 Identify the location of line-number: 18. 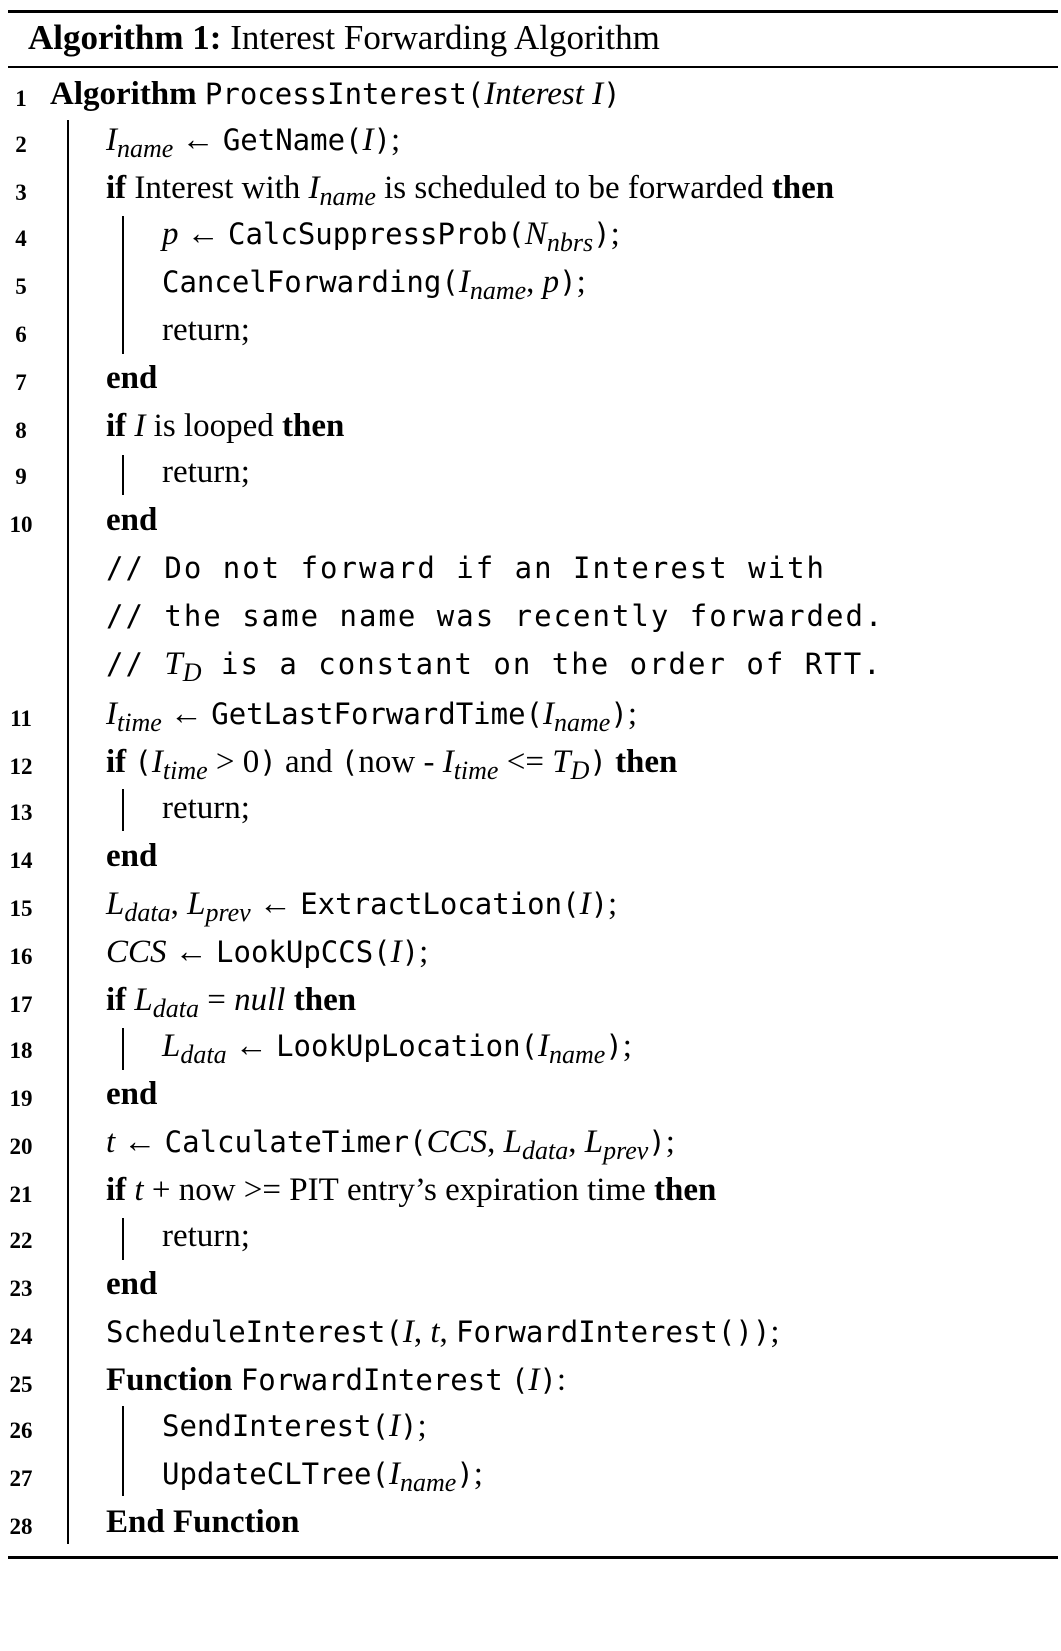
(21, 1050).